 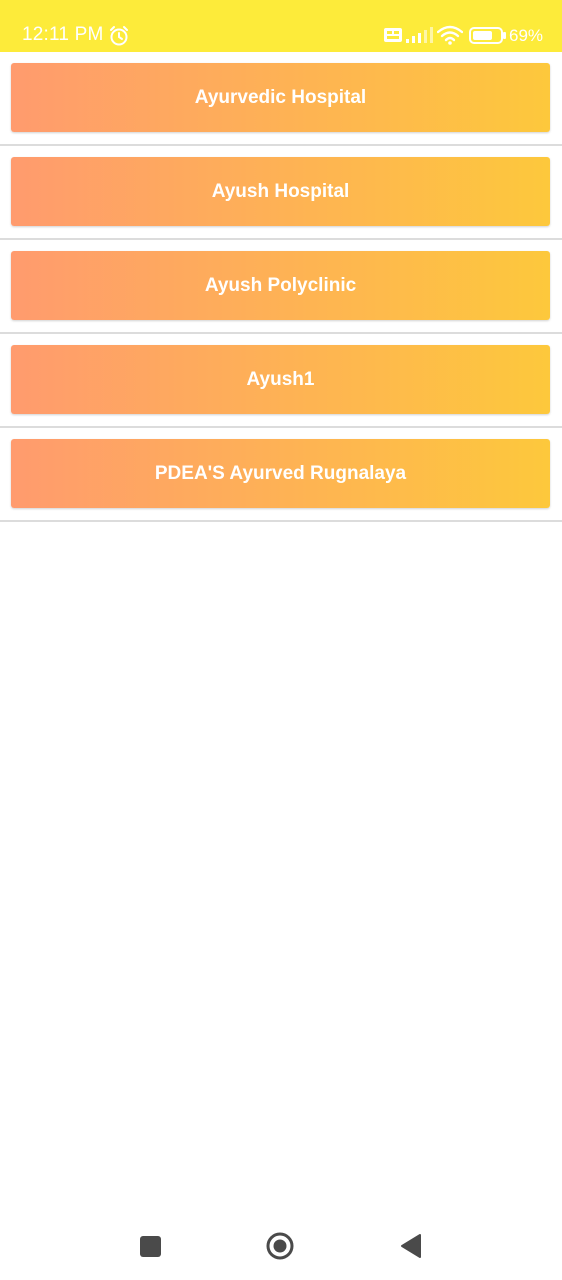 I want to click on status-bar: 12:11 PM 69%, so click(x=281, y=26).